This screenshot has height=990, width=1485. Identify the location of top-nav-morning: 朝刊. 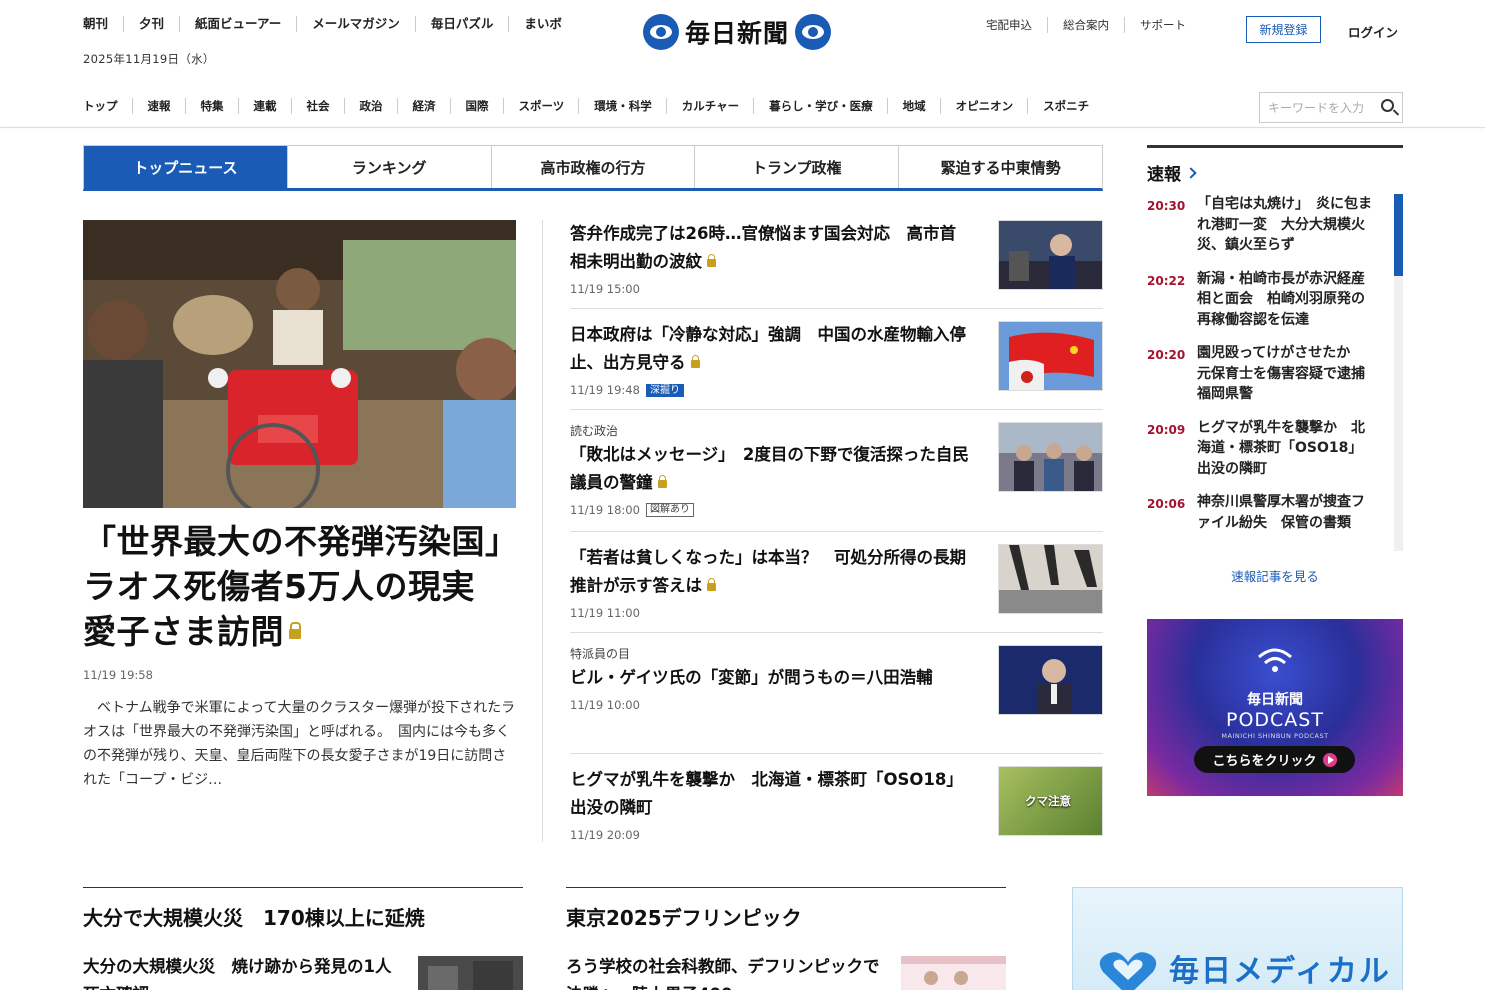
(103, 24).